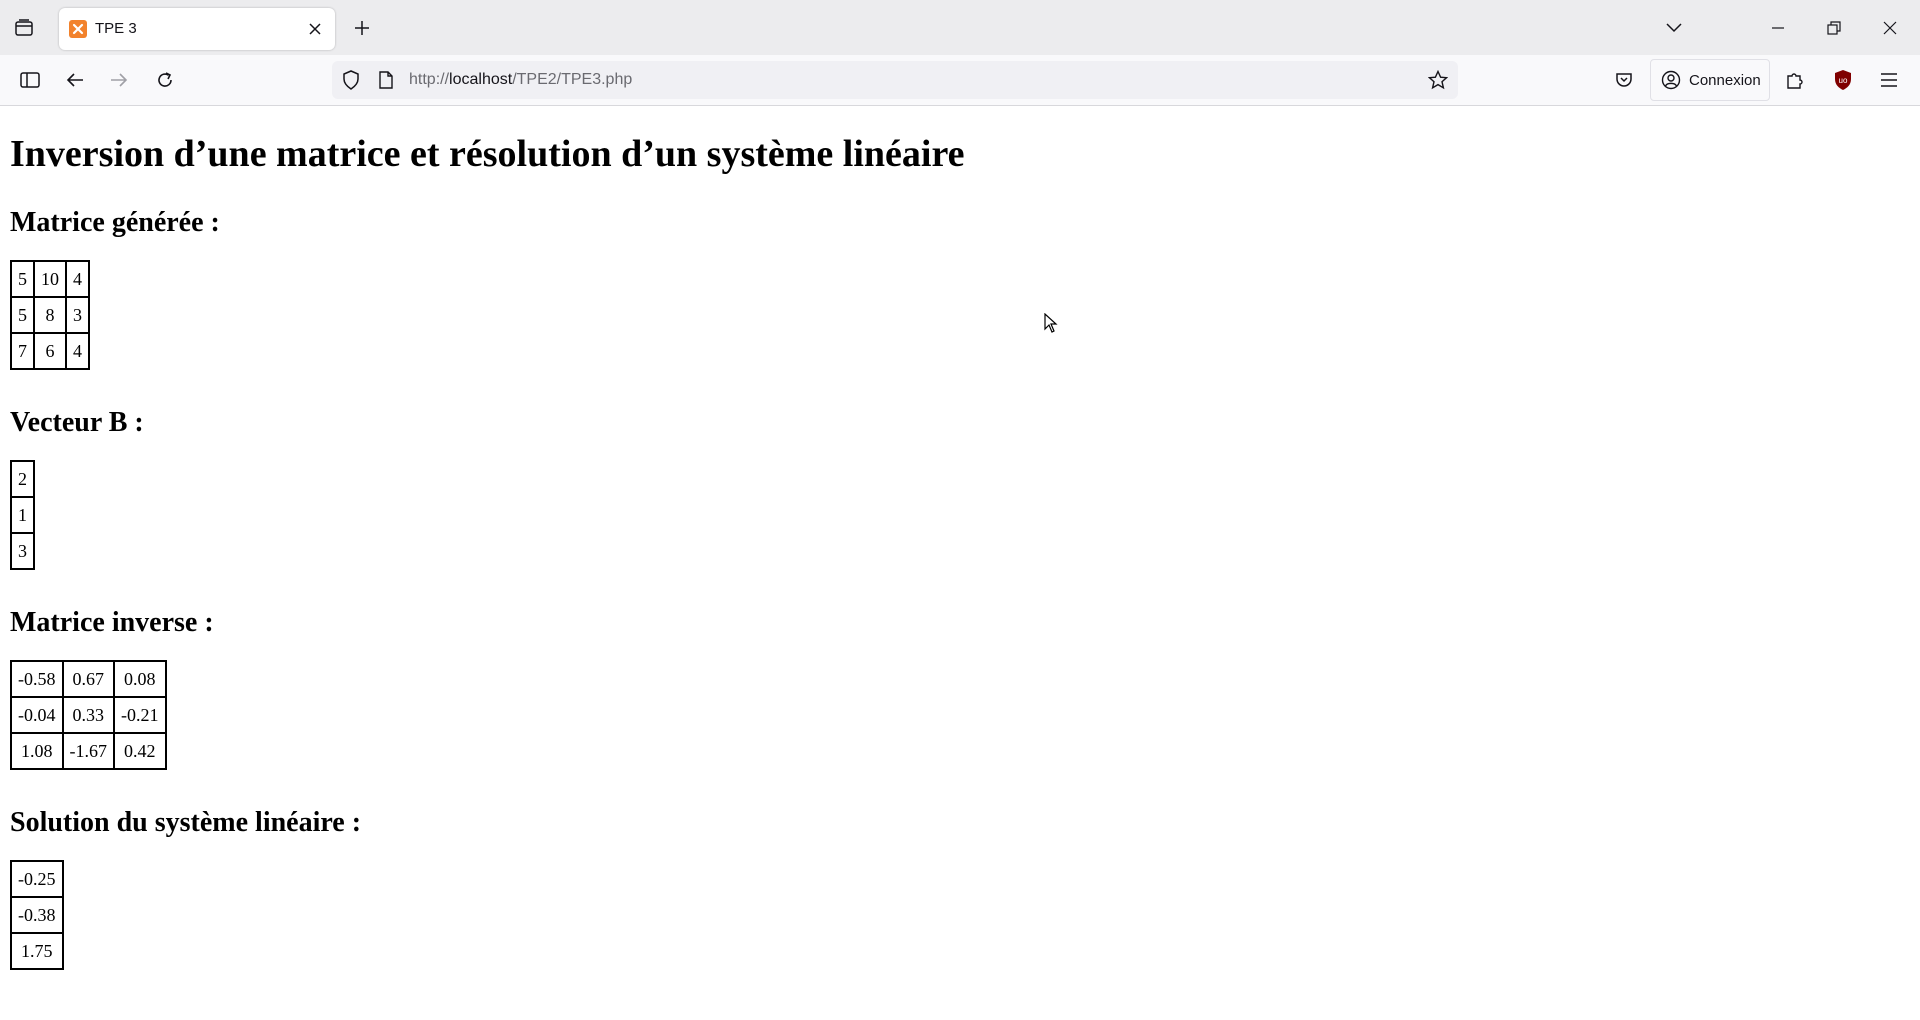 Image resolution: width=1920 pixels, height=1020 pixels. Describe the element at coordinates (197, 29) in the screenshot. I see `tab-tpe3: TPE 3` at that location.